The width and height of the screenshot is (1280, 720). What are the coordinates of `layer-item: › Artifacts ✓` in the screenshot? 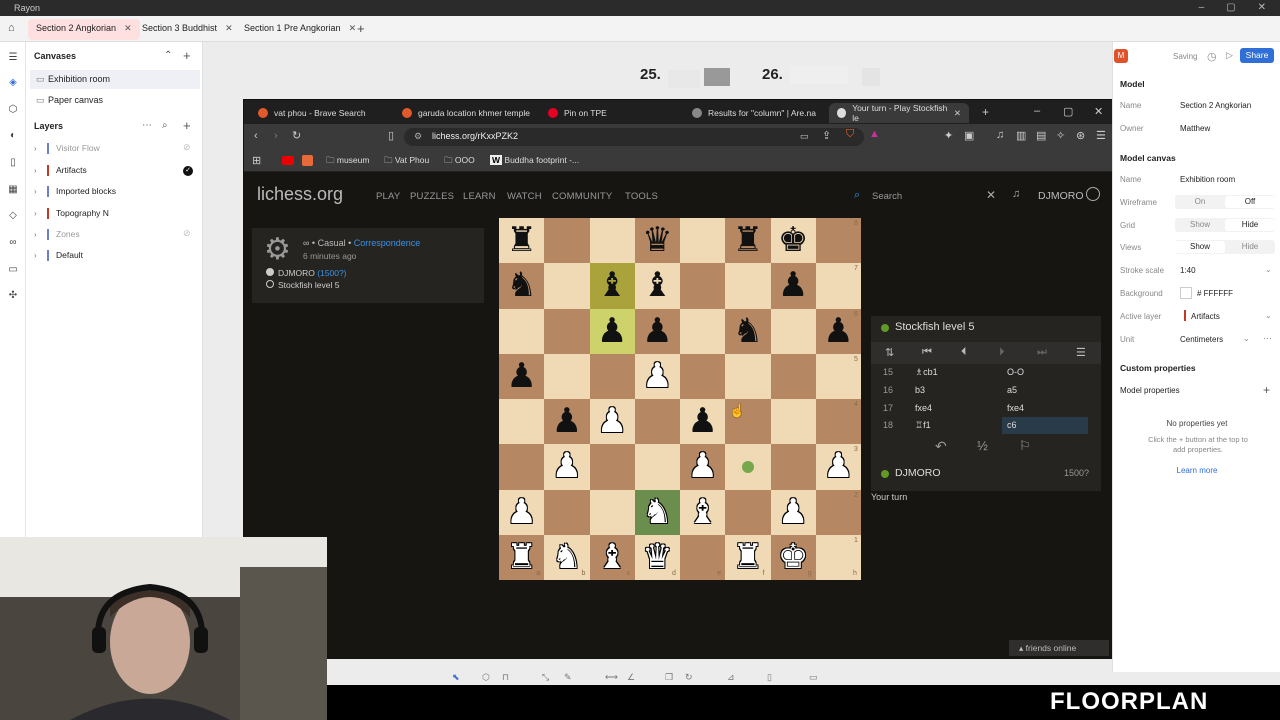 It's located at (115, 171).